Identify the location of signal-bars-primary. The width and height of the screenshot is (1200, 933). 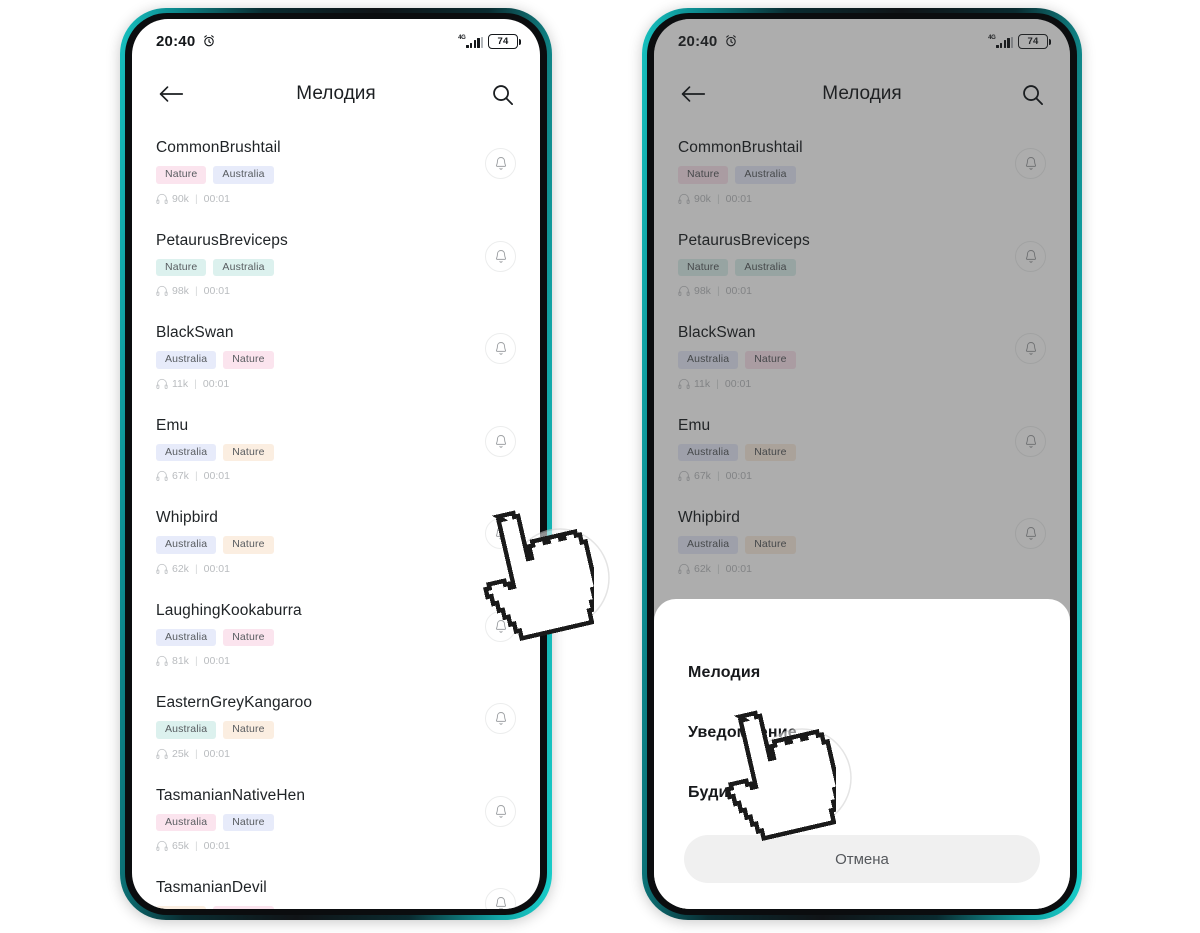
(473, 42).